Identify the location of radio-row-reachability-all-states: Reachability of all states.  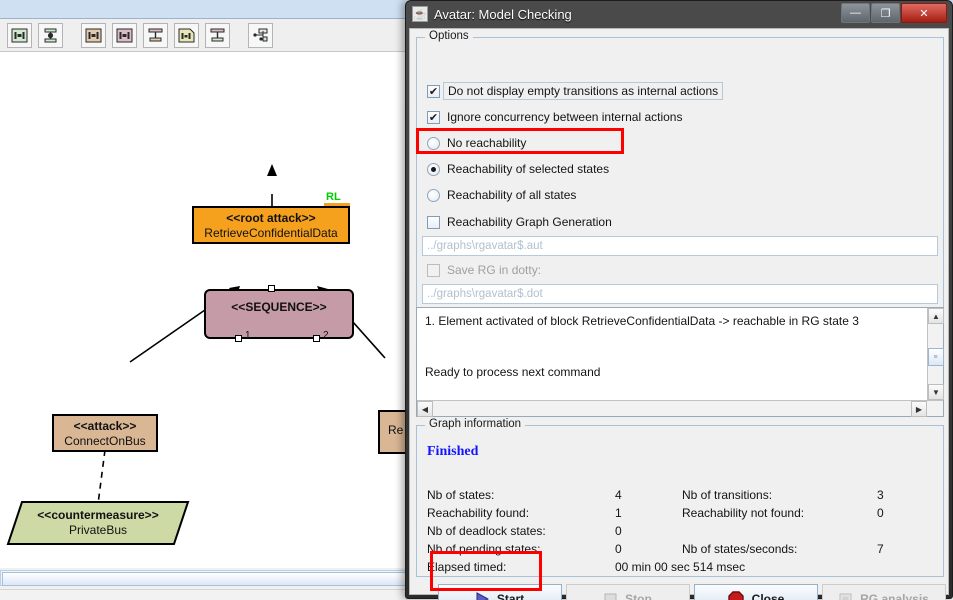
(501, 195).